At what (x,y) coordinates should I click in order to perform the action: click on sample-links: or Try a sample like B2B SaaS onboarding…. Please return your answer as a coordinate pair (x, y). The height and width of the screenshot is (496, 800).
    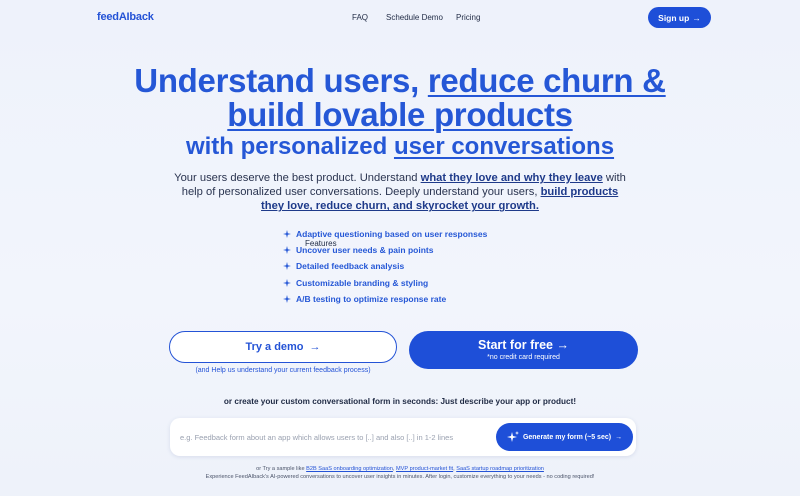
    Looking at the image, I should click on (400, 473).